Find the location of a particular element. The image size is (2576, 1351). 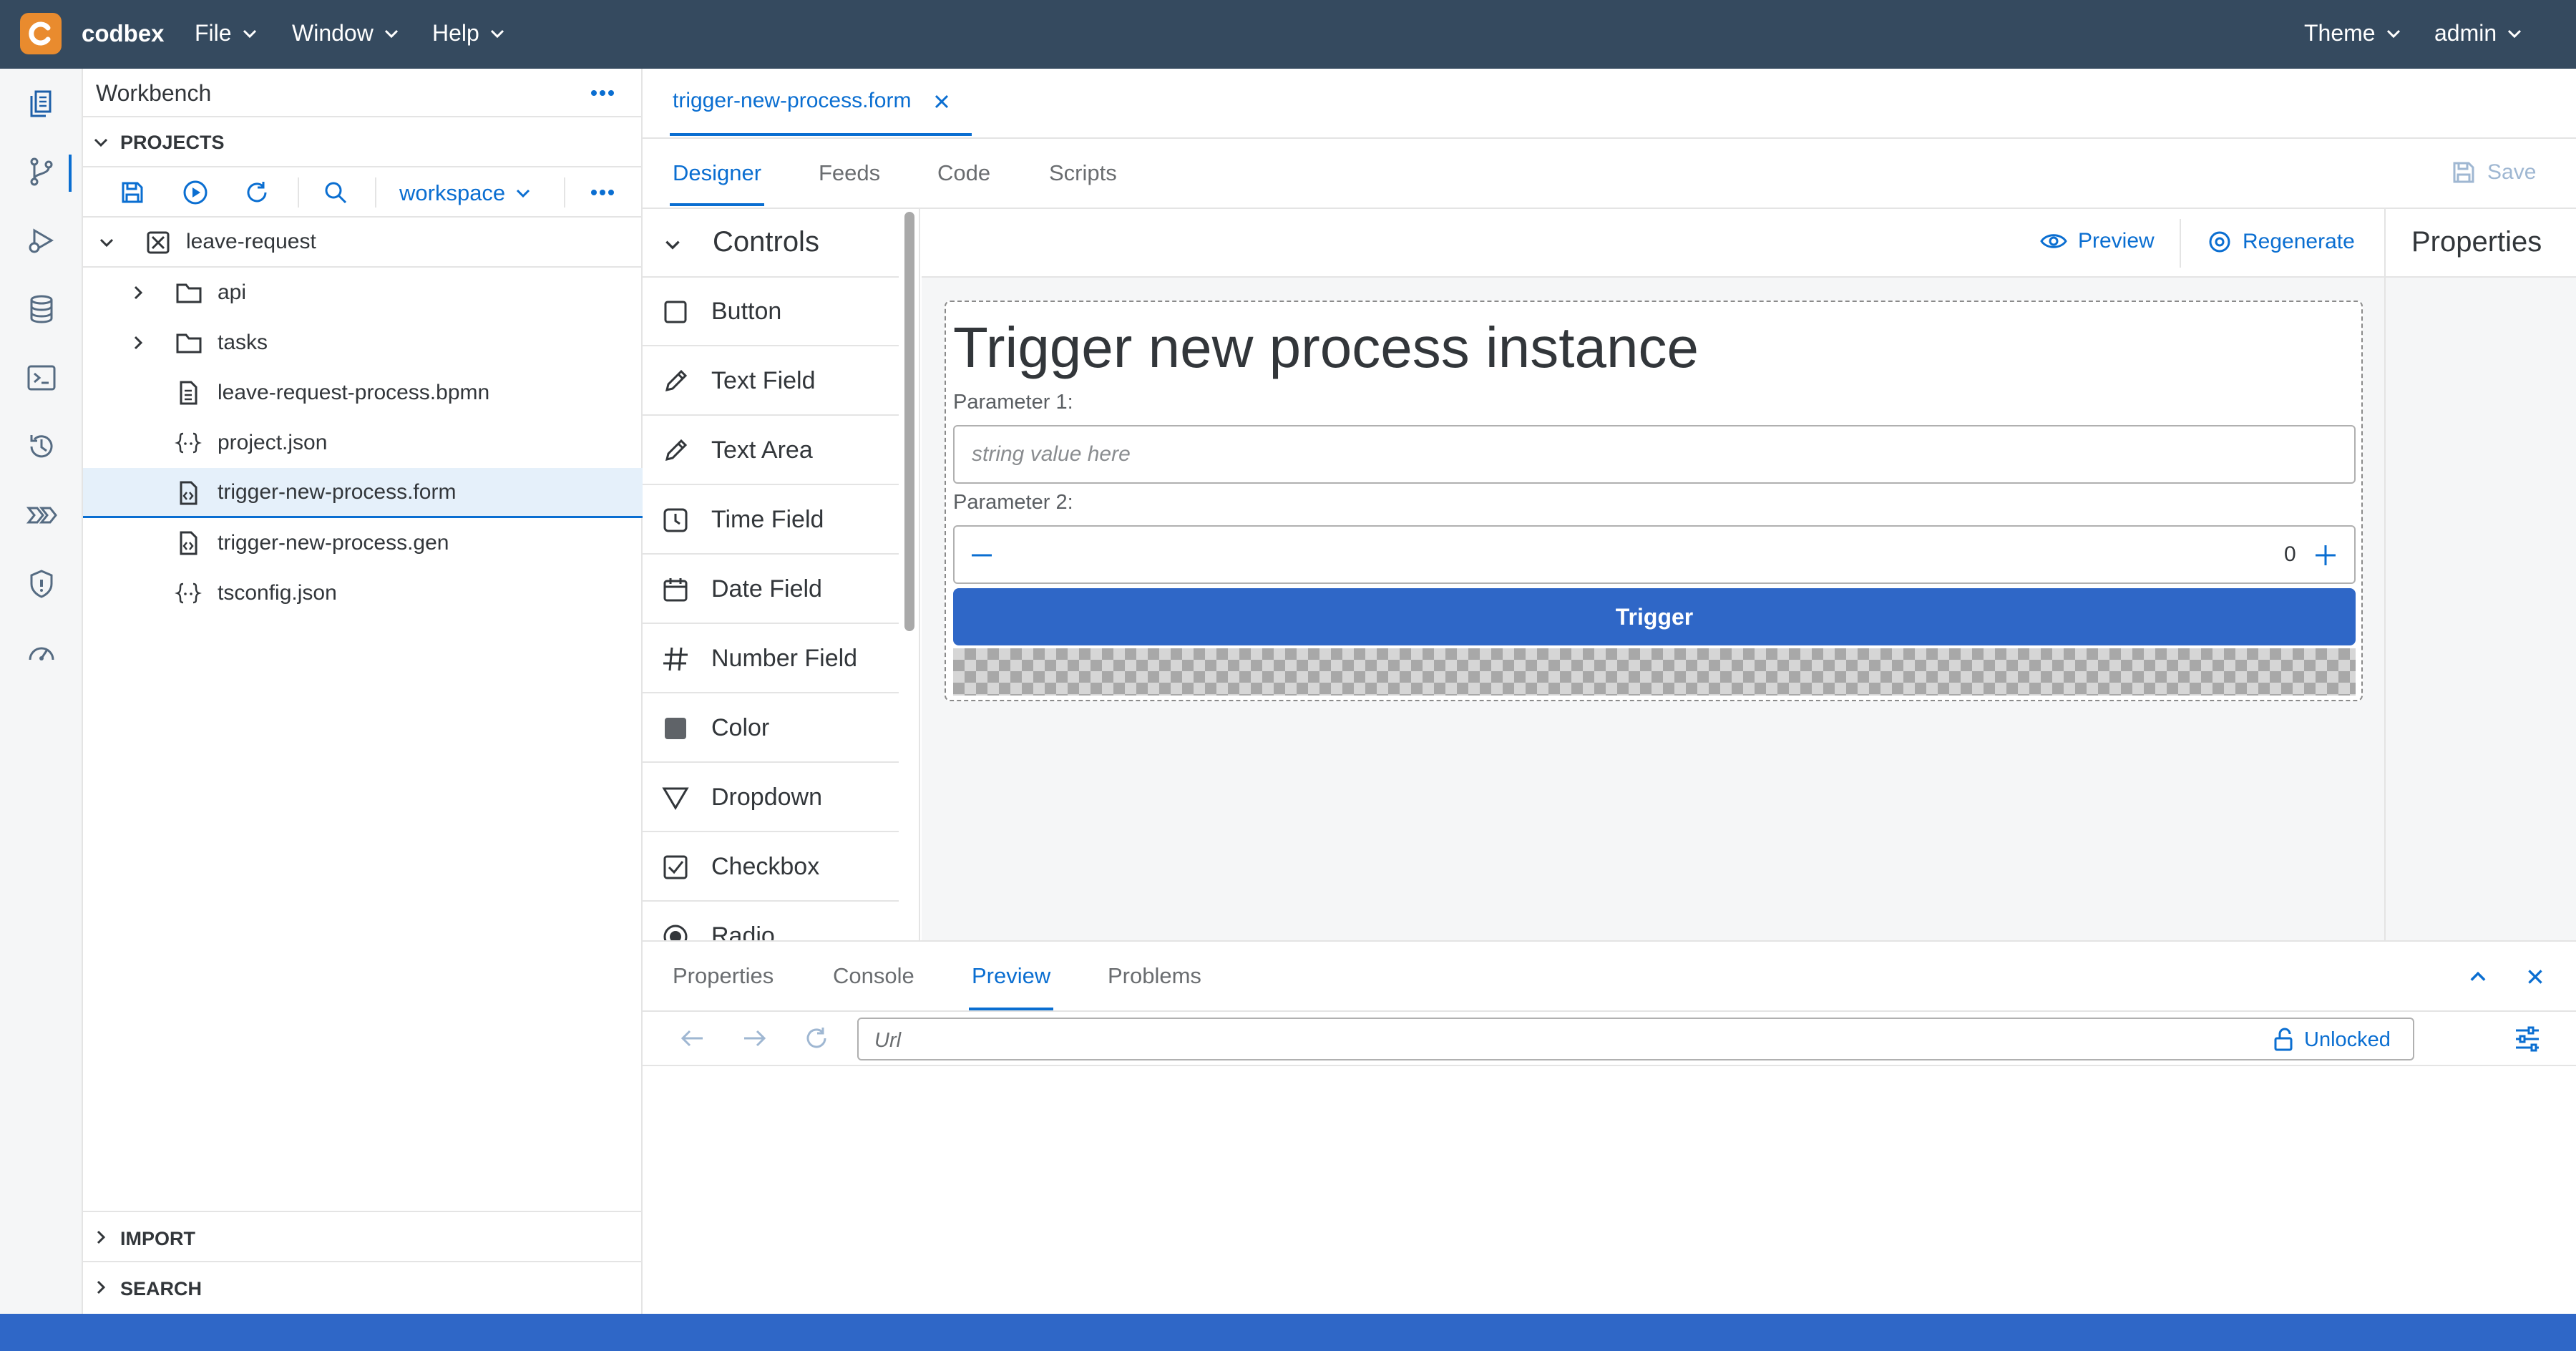

triangle-down-icon is located at coordinates (675, 798).